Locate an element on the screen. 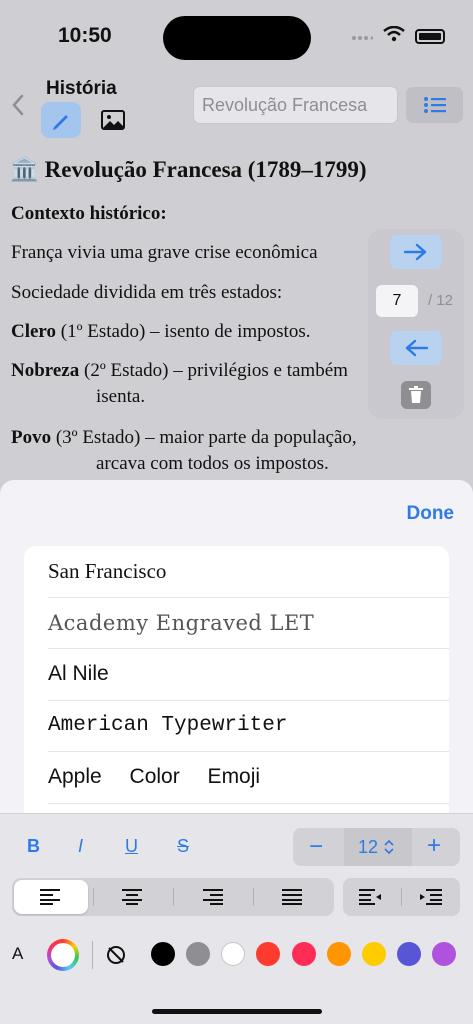 The height and width of the screenshot is (1024, 473). font-option: American Typewriter is located at coordinates (248, 726).